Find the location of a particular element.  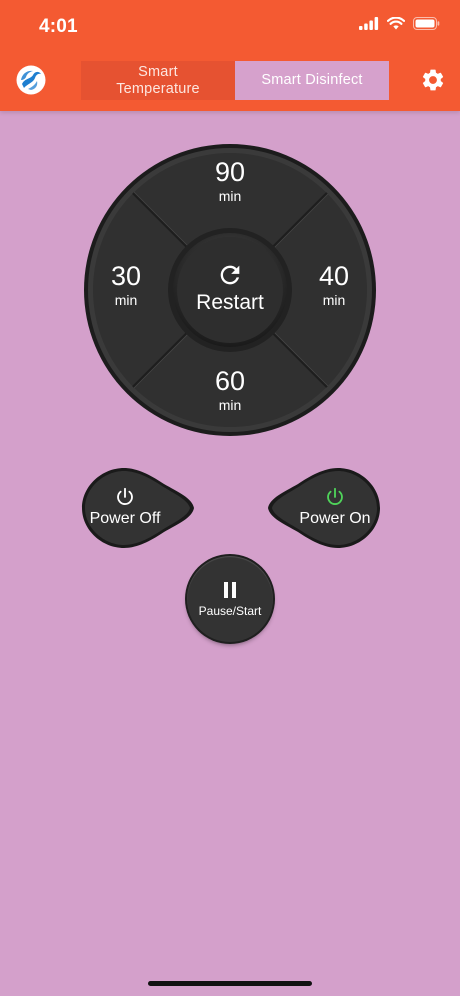

dial-90-min: 90 min is located at coordinates (230, 181).